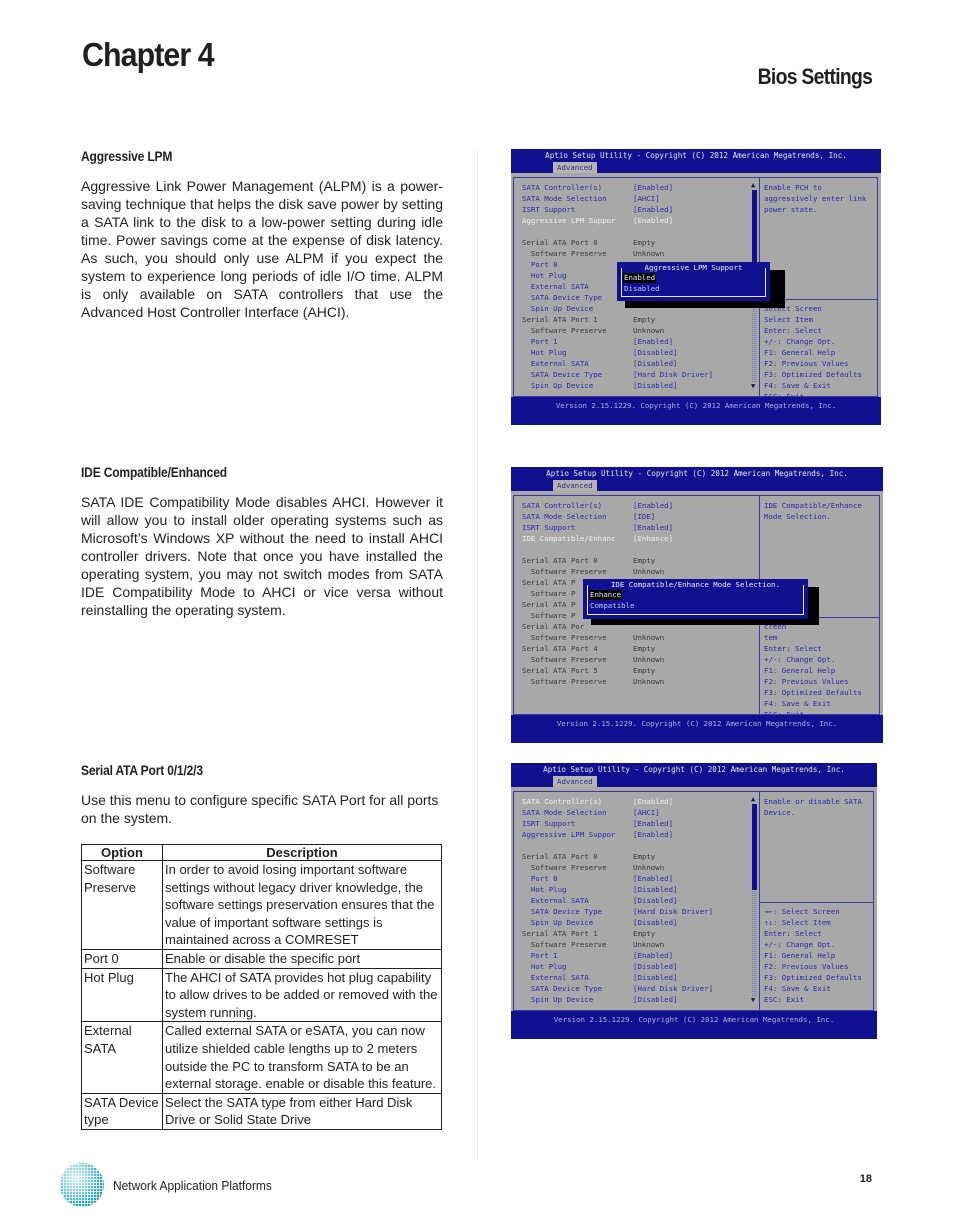 Image resolution: width=954 pixels, height=1228 pixels. What do you see at coordinates (642, 289) in the screenshot?
I see `popup-option-disabled: Disabled` at bounding box center [642, 289].